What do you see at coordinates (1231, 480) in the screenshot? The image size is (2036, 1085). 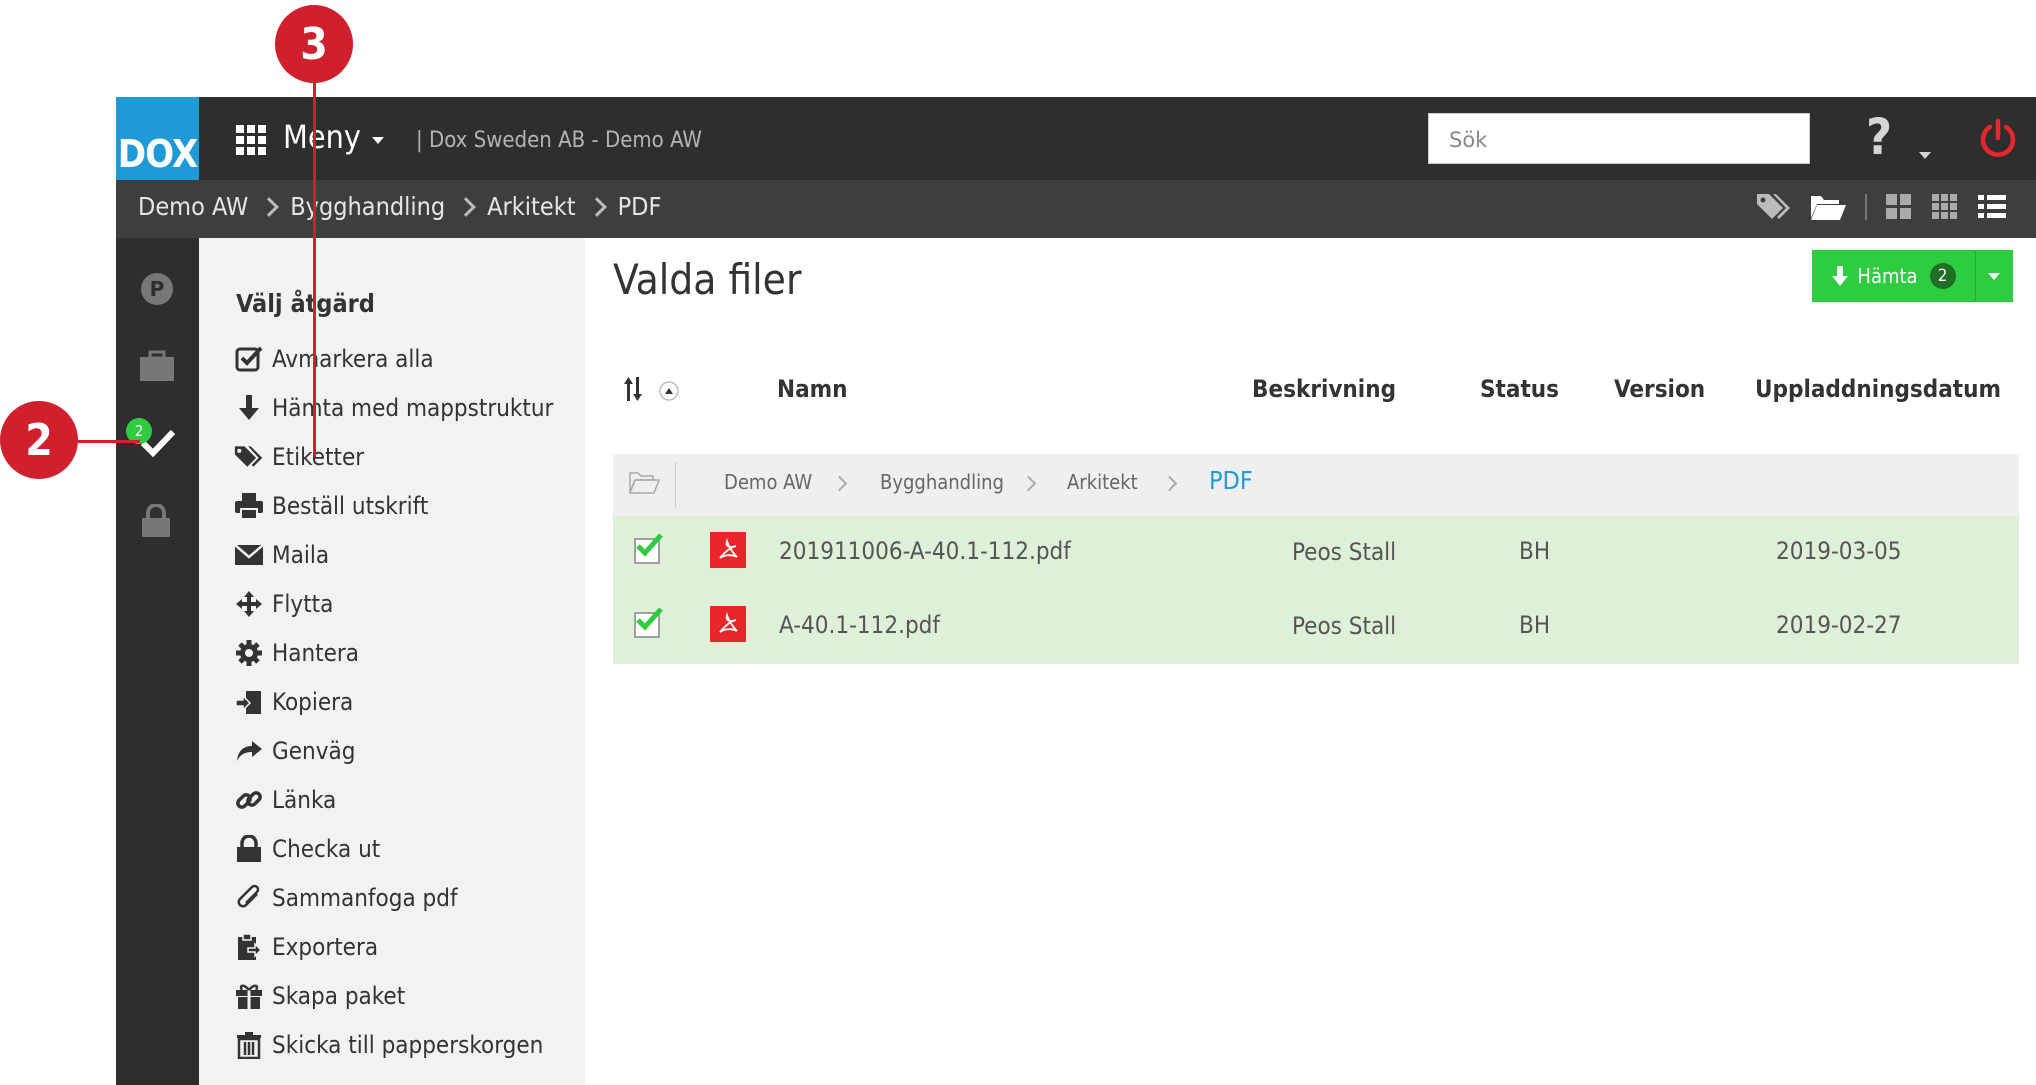 I see `folder-path-current: PDF` at bounding box center [1231, 480].